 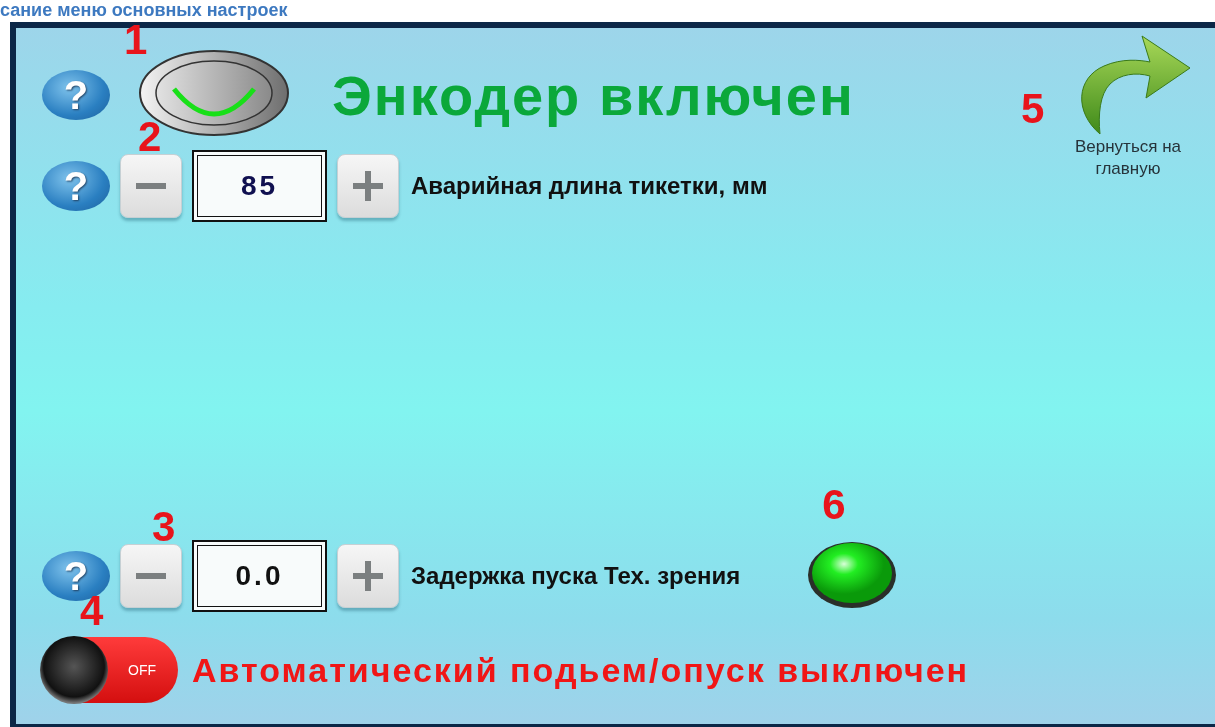 I want to click on number-label: 5, so click(x=1033, y=109).